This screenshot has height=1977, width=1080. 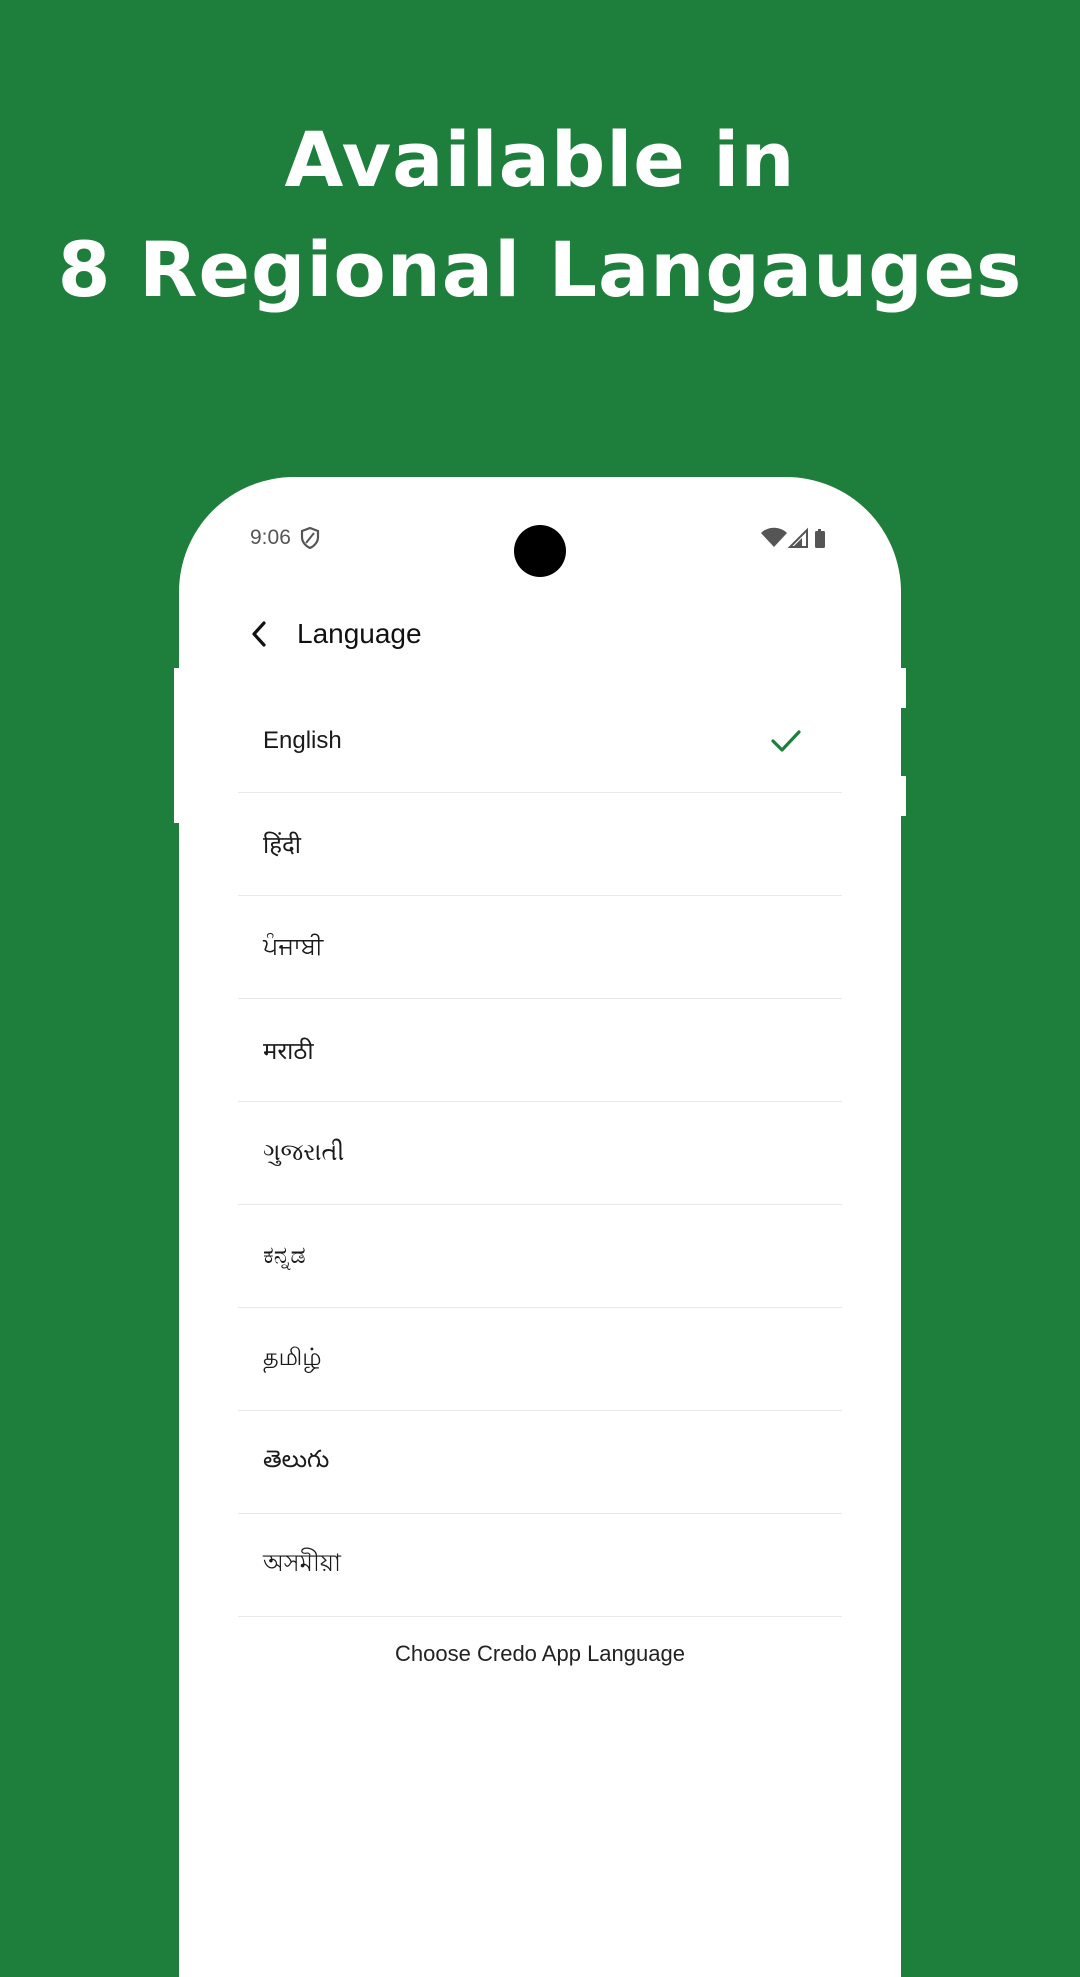 I want to click on language-option-marathi: मराठी, so click(x=540, y=1050).